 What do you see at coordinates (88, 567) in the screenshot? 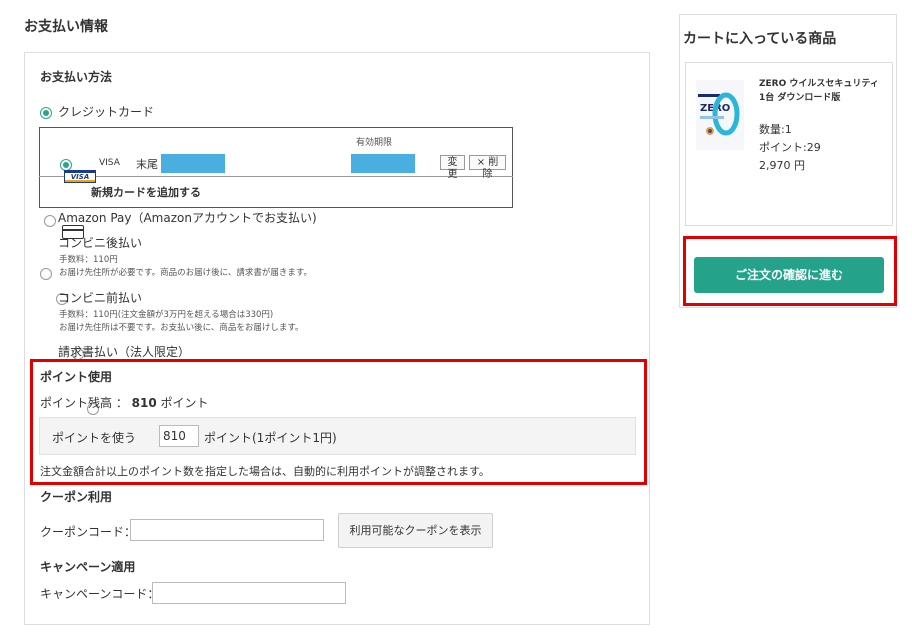
I see `campaign-title: キャンペーン適用` at bounding box center [88, 567].